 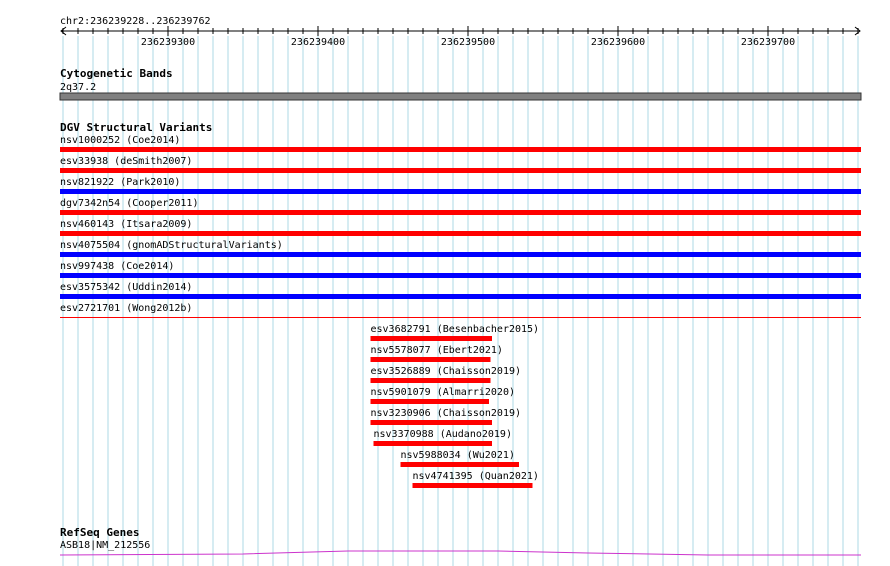 What do you see at coordinates (136, 127) in the screenshot?
I see `track-title-dgv-structural-variants: DGV Structural Variants` at bounding box center [136, 127].